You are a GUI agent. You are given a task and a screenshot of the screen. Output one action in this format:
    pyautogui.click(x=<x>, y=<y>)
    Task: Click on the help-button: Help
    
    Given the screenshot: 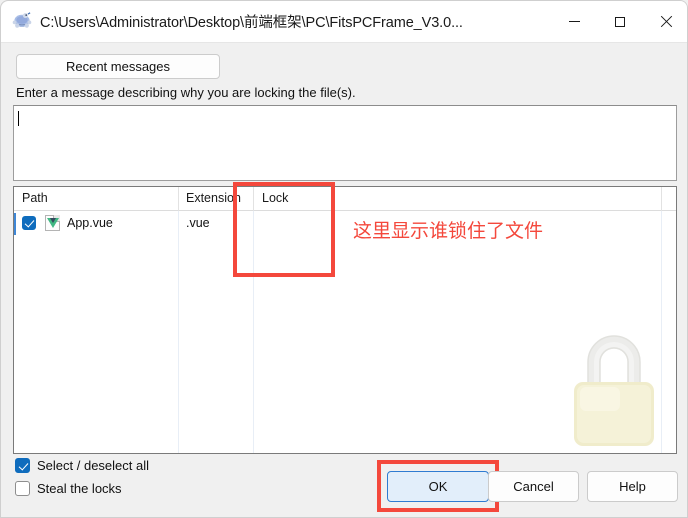 What is the action you would take?
    pyautogui.click(x=632, y=486)
    